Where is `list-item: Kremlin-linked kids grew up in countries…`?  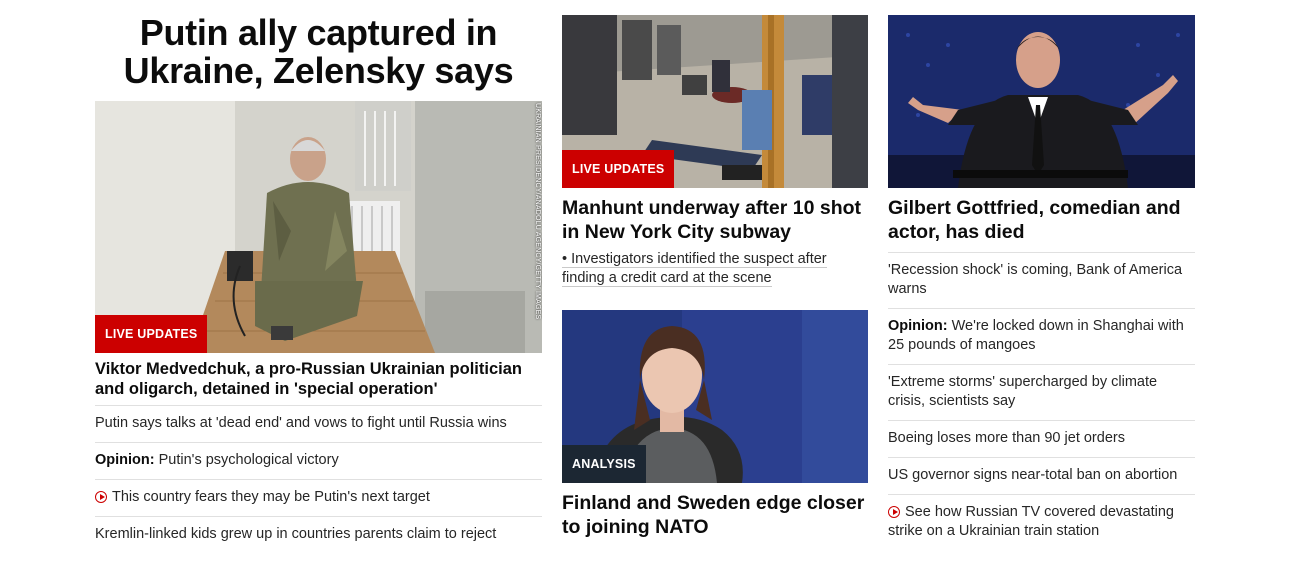 list-item: Kremlin-linked kids grew up in countries… is located at coordinates (318, 534).